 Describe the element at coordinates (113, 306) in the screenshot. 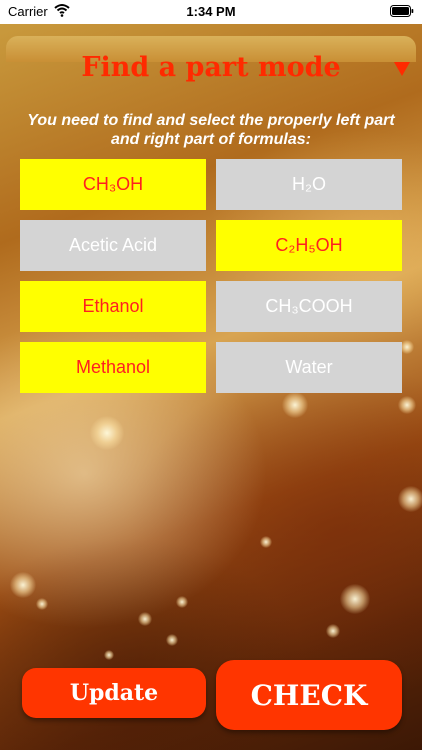

I see `formula-tile: Ethanol` at that location.